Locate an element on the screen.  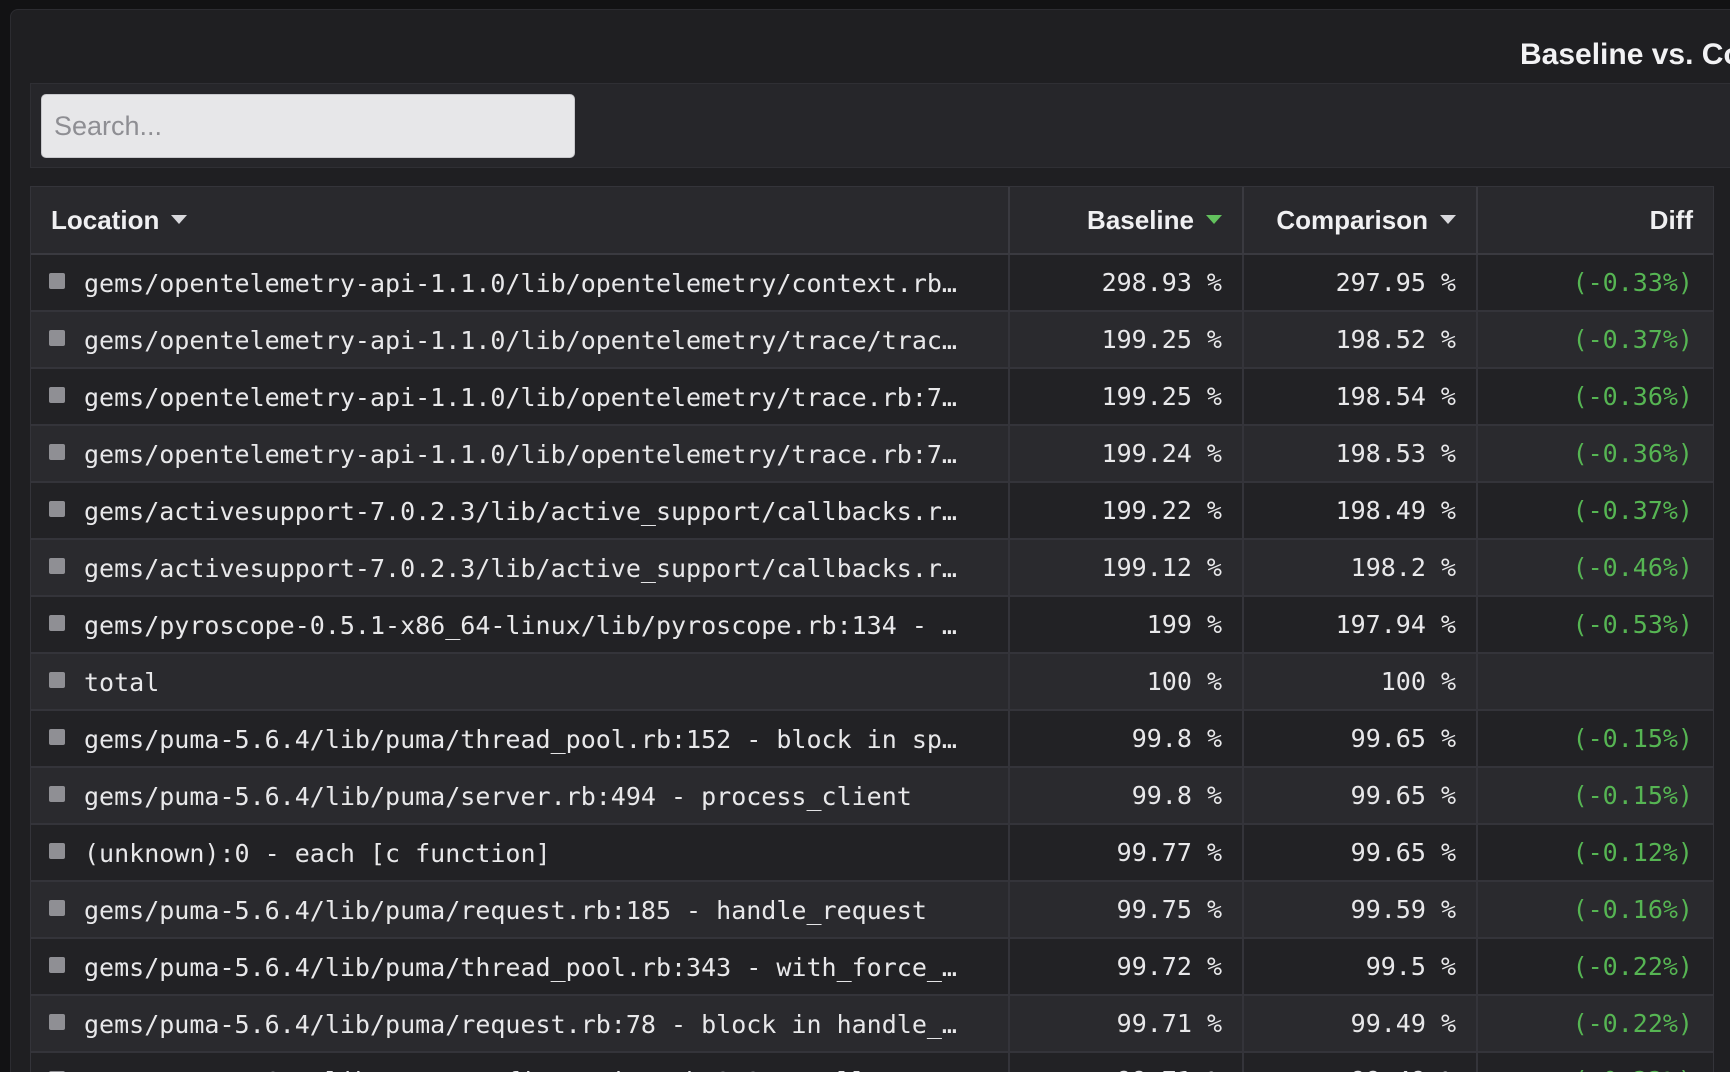
column-header-comparison: Comparison is located at coordinates (1360, 221).